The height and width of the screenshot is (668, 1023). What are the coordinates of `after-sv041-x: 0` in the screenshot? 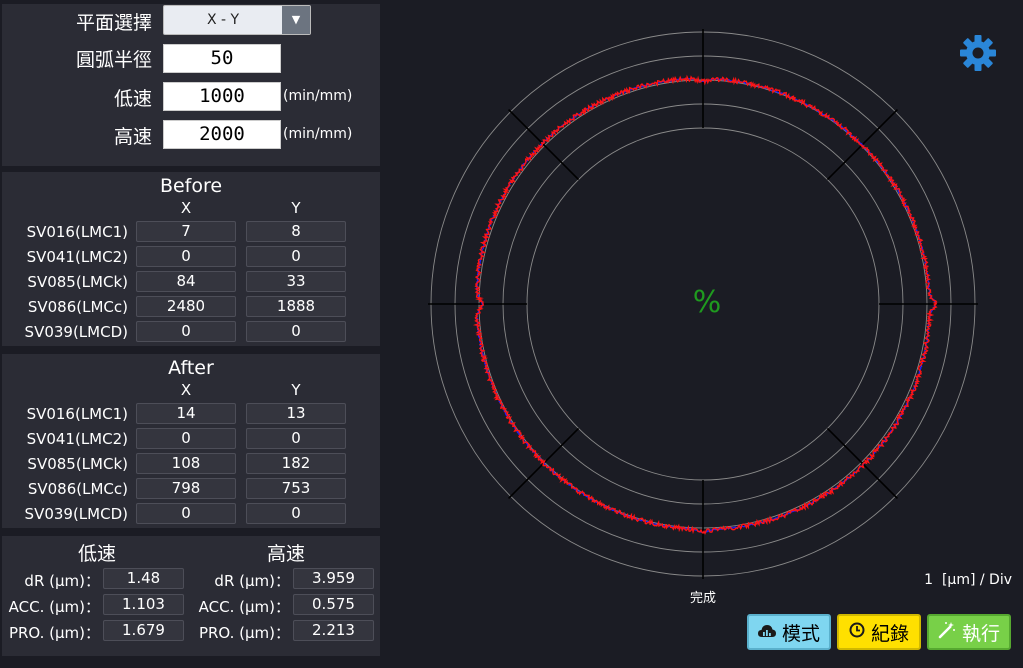 It's located at (186, 438).